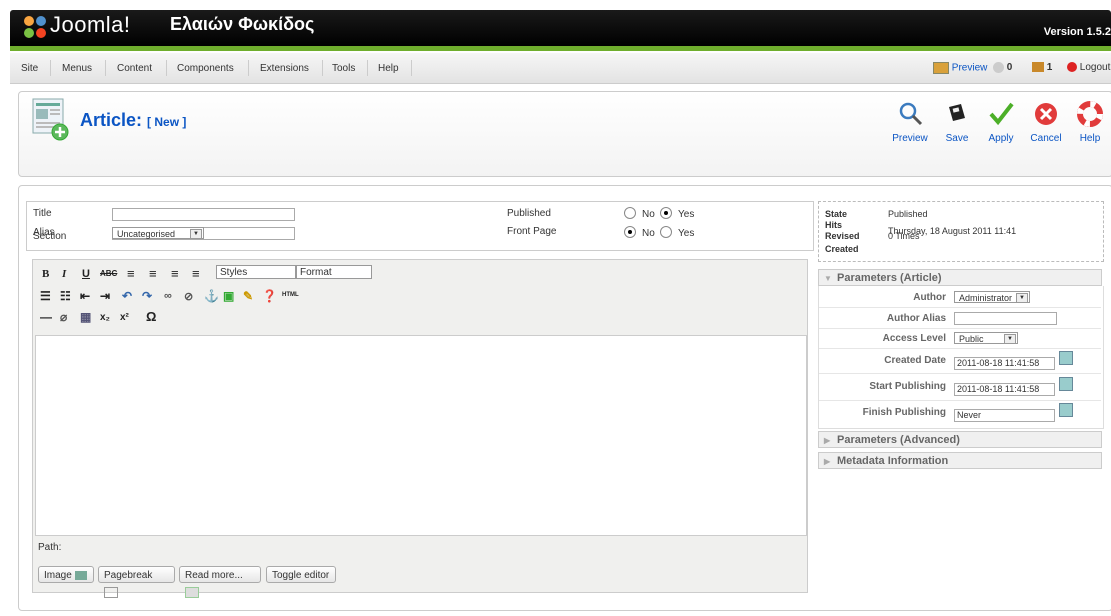 This screenshot has height=616, width=1111. Describe the element at coordinates (1077, 32) in the screenshot. I see `version-label: Version 1.5.2` at that location.